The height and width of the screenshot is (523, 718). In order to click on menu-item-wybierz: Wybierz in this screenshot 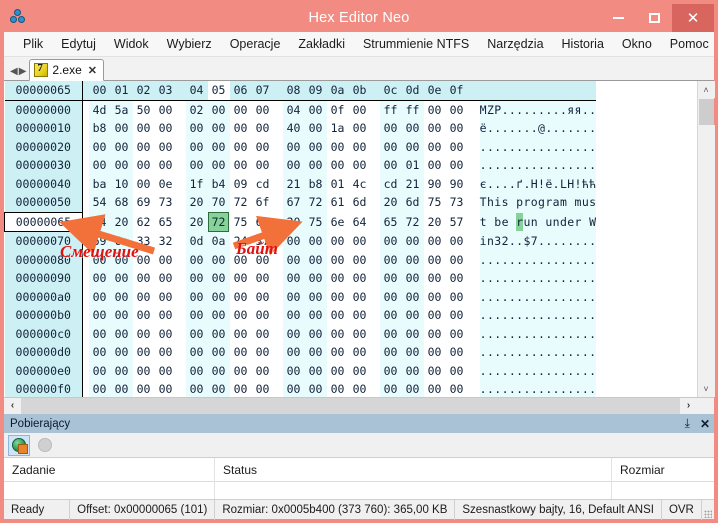, I will do `click(189, 44)`.